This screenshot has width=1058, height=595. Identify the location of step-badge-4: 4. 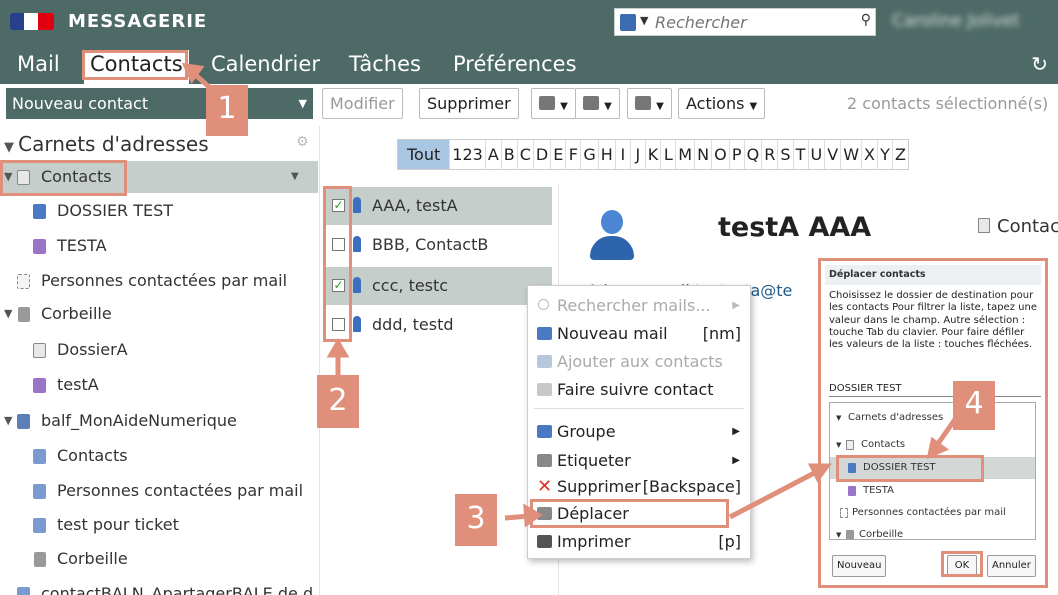
(974, 405).